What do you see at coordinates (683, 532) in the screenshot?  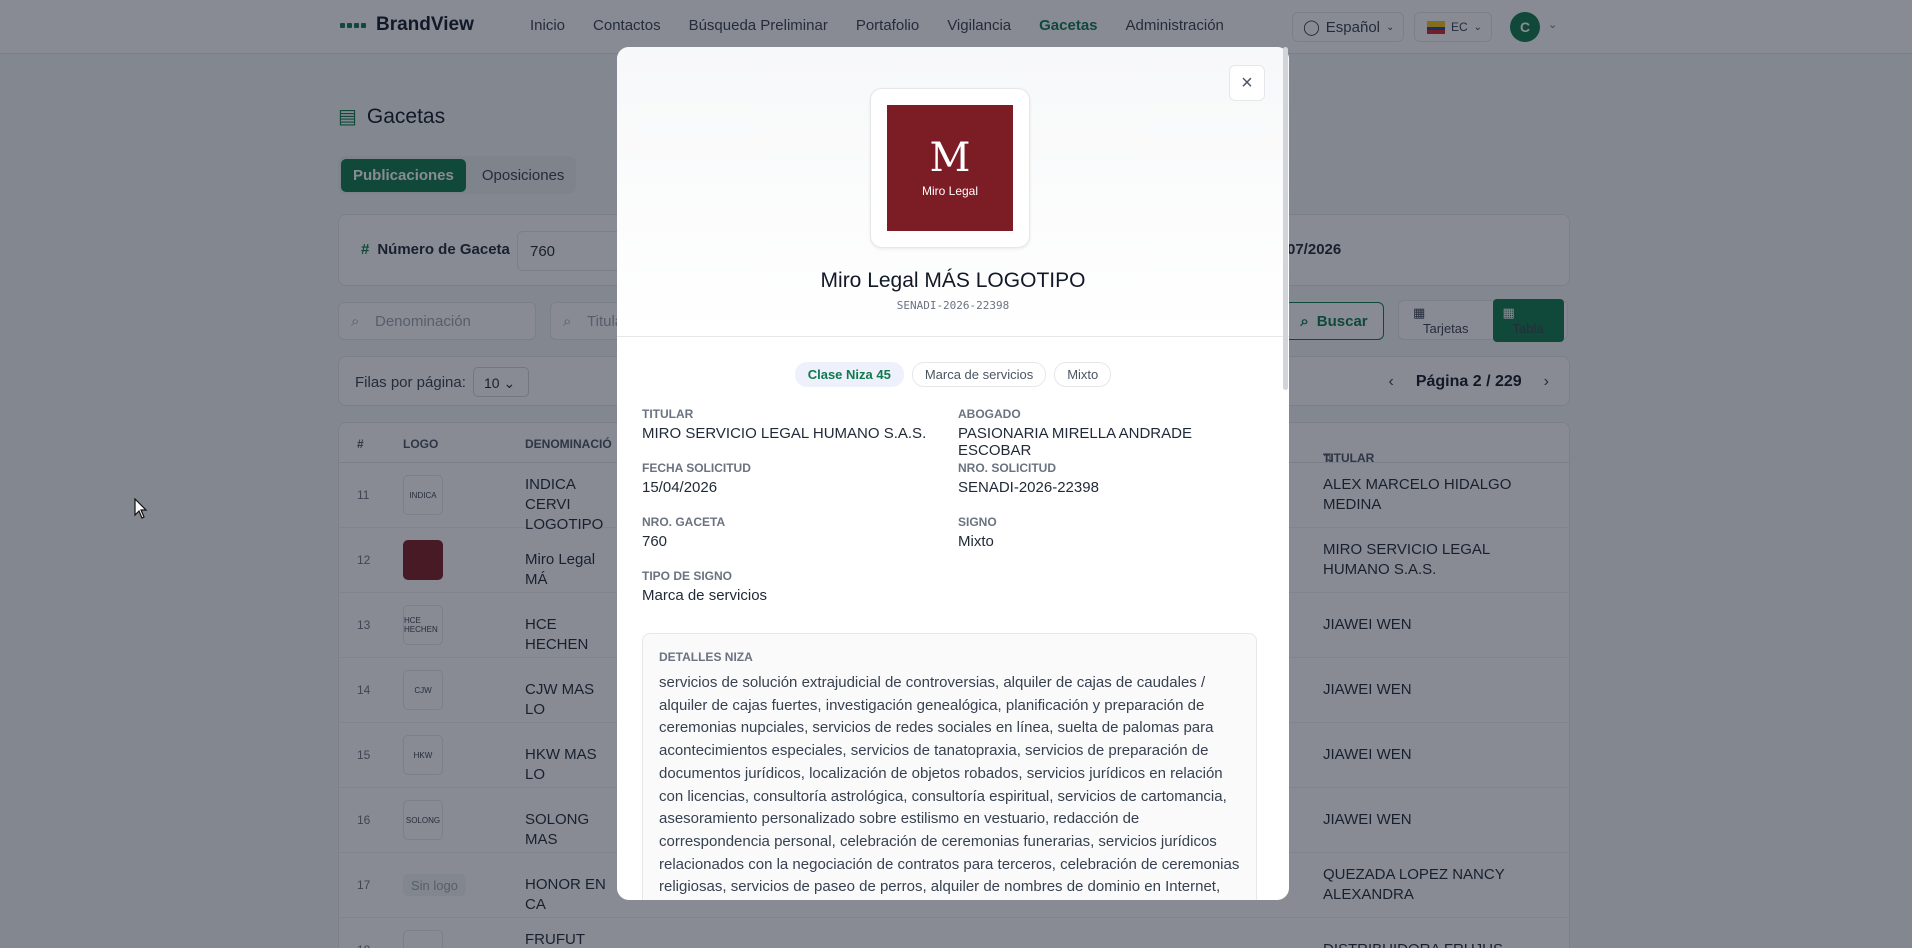 I see `field-nro-gaceta: NRO. GACETA 760` at bounding box center [683, 532].